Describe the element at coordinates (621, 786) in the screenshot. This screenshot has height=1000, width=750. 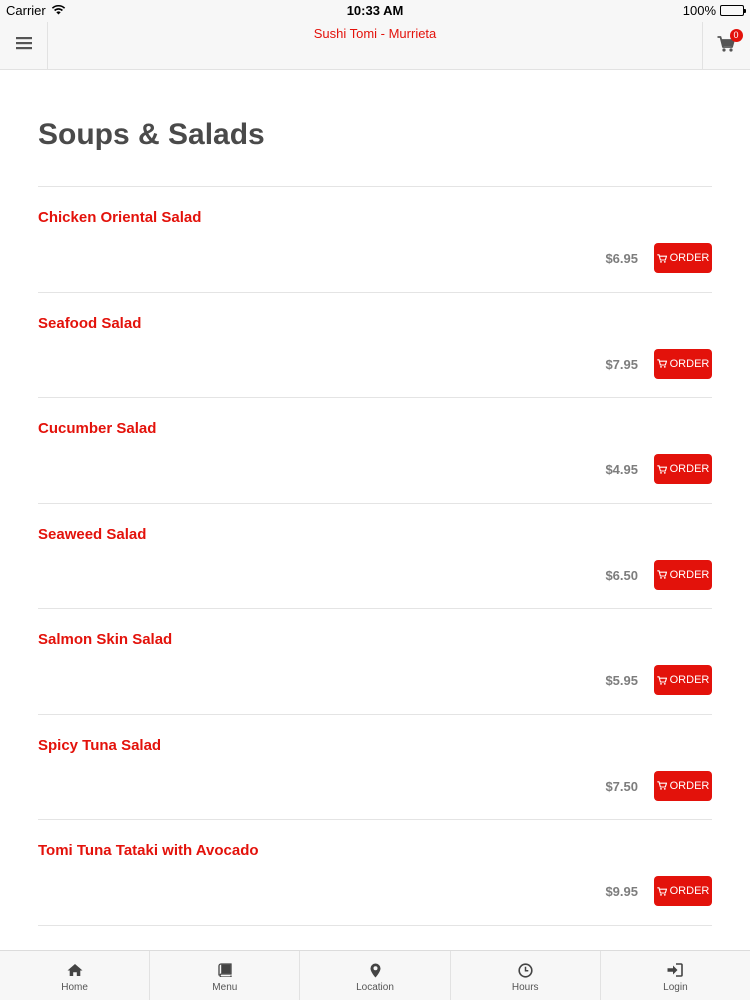
I see `item-price: $7.50` at that location.